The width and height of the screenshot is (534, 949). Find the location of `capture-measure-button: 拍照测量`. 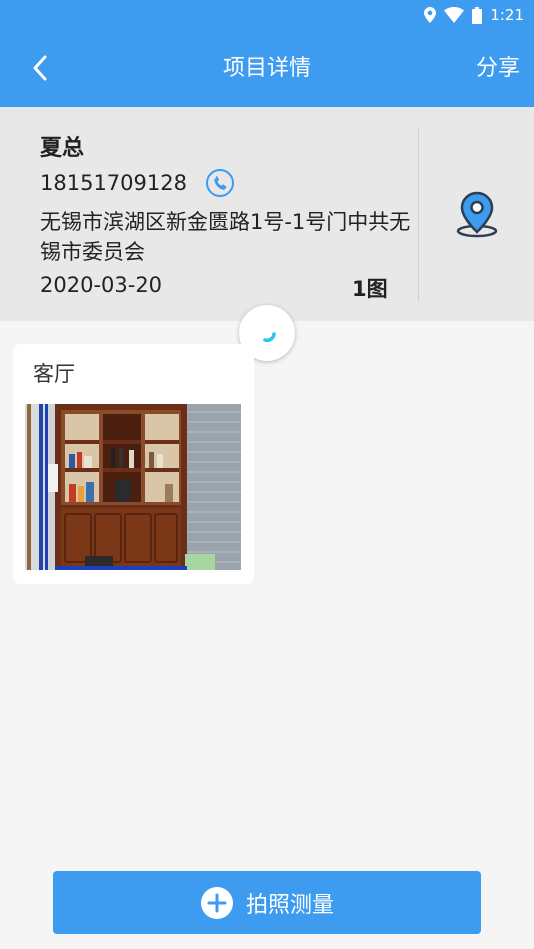

capture-measure-button: 拍照测量 is located at coordinates (267, 902).